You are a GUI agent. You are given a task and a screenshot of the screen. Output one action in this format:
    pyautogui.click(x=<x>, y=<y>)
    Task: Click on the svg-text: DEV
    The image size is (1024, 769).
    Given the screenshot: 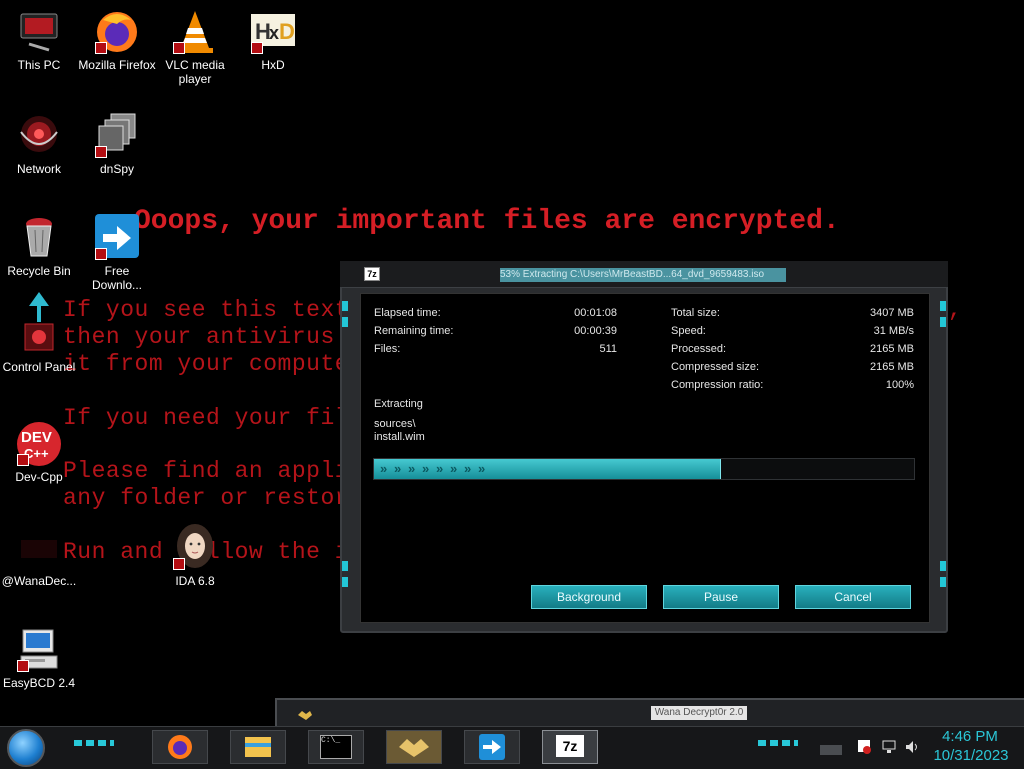 What is the action you would take?
    pyautogui.click(x=36, y=437)
    